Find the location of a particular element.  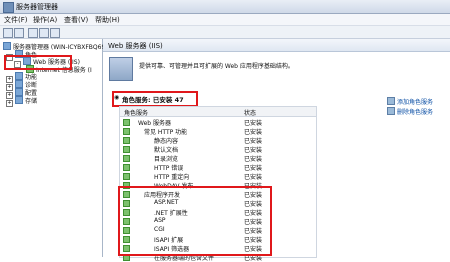

highlight-web-server is located at coordinates (38, 62).